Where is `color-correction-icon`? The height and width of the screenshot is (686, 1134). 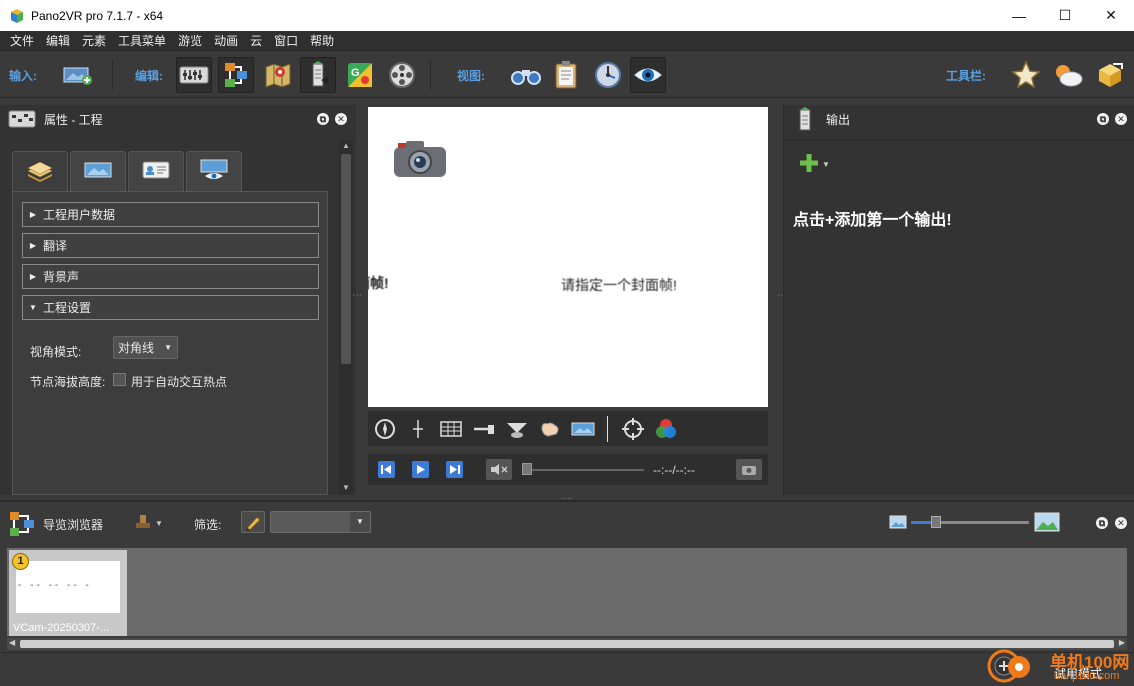
color-correction-icon is located at coordinates (665, 428).